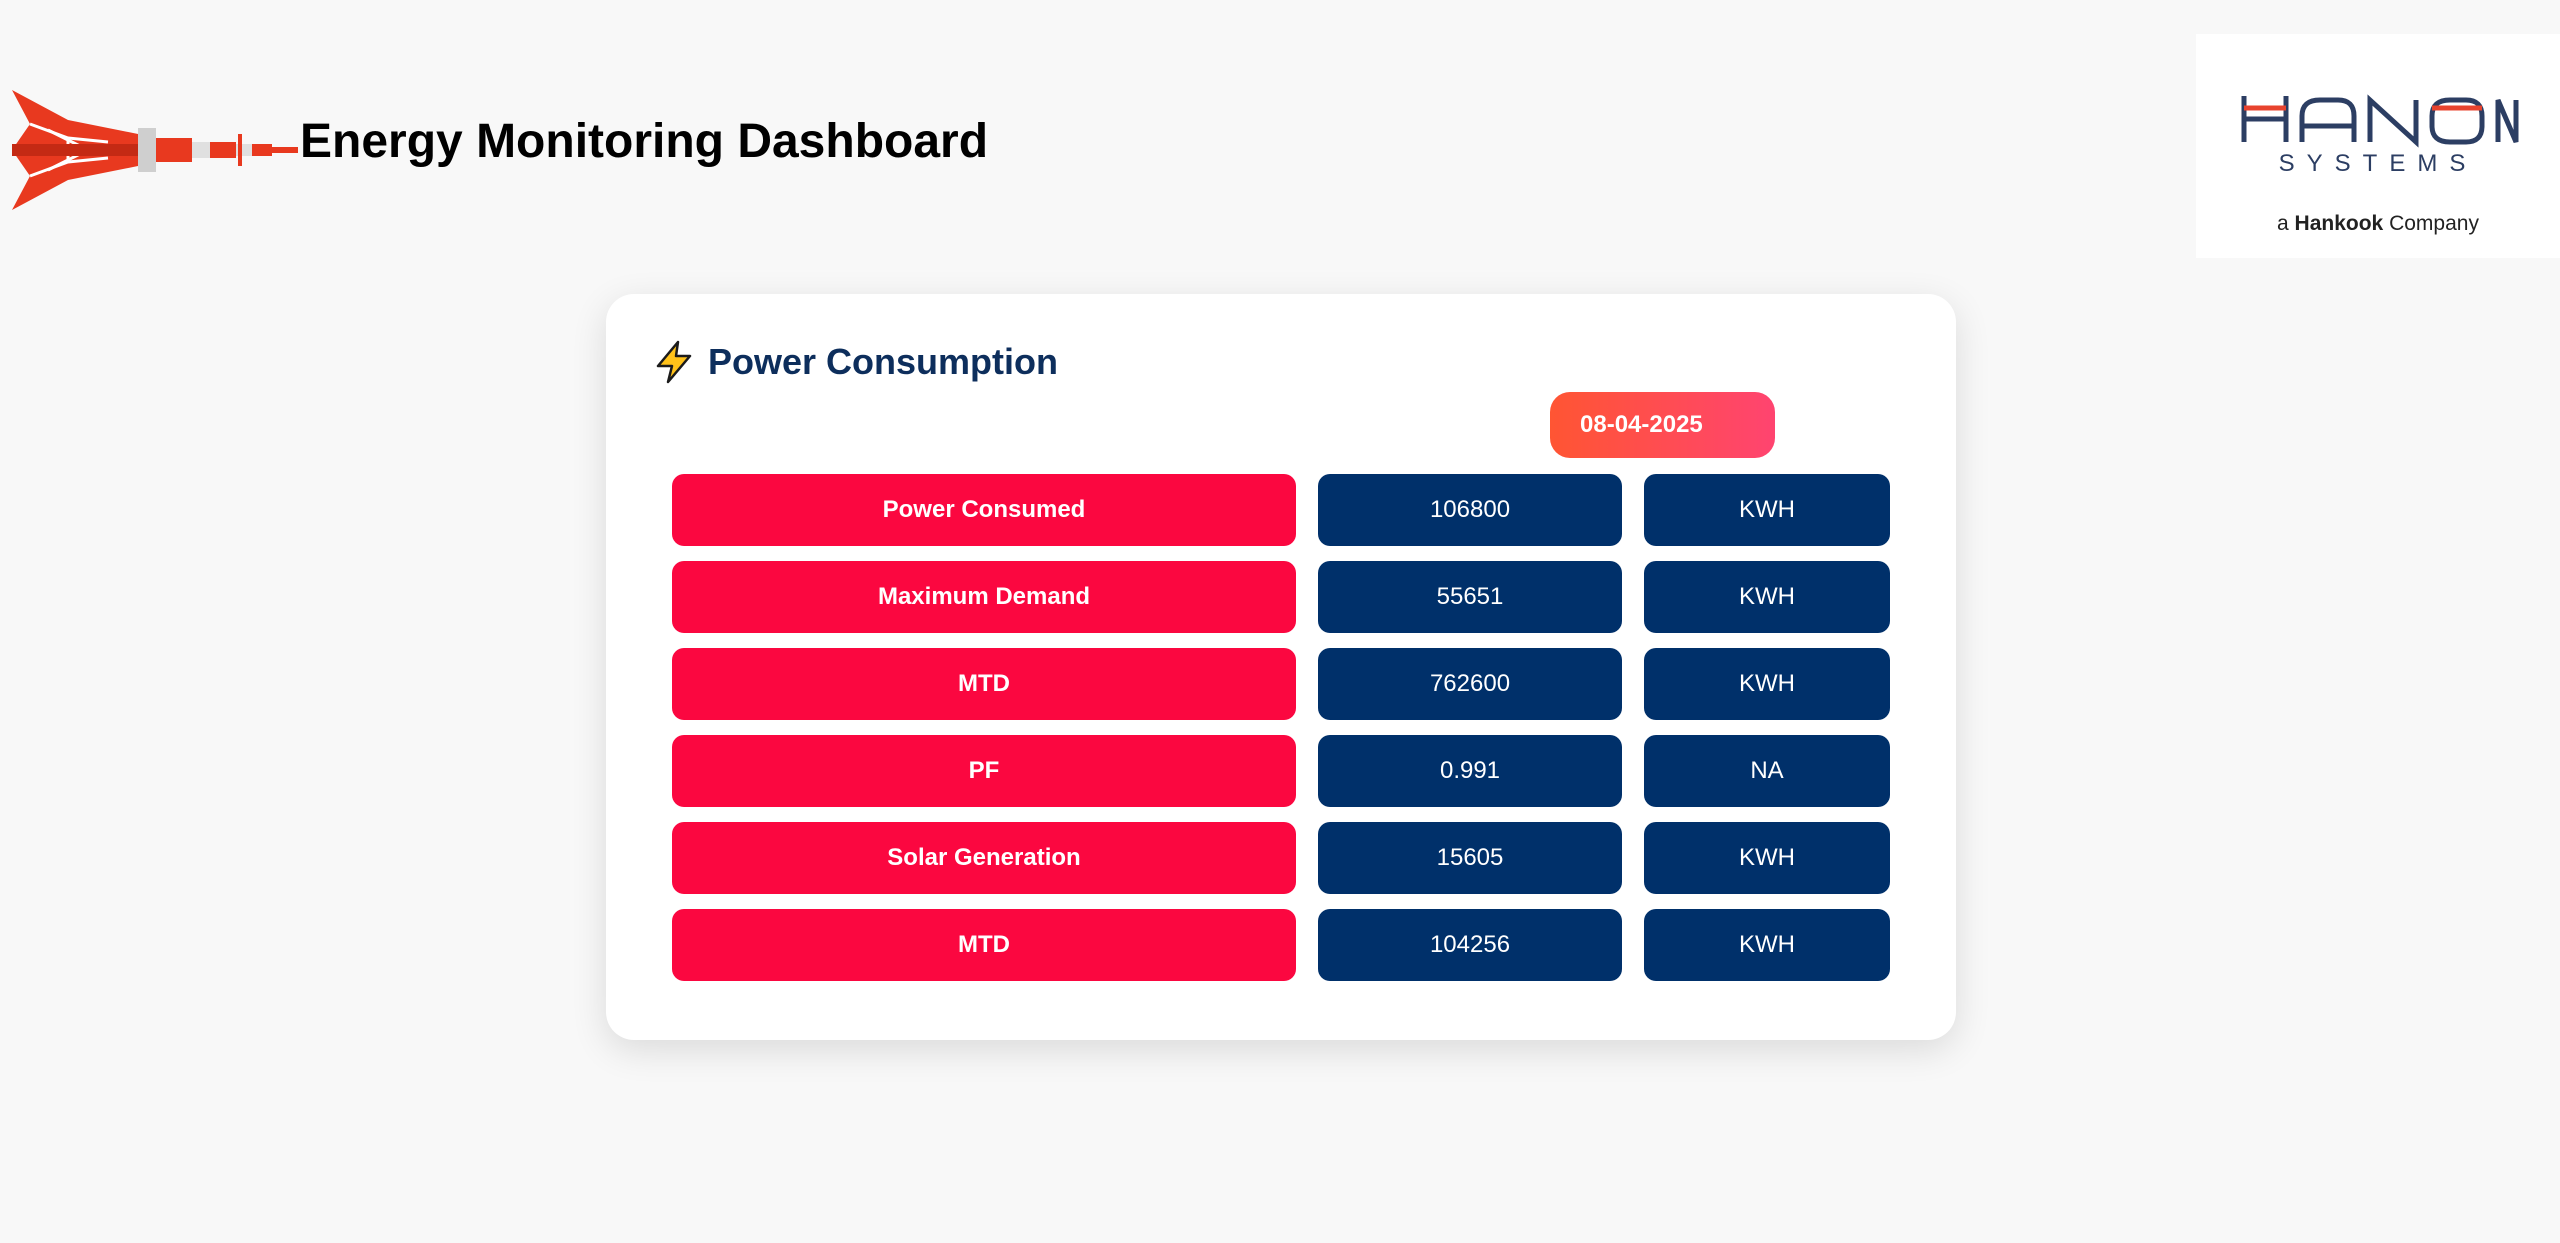 Image resolution: width=2560 pixels, height=1243 pixels. What do you see at coordinates (984, 858) in the screenshot?
I see `metric-label: Solar Generation` at bounding box center [984, 858].